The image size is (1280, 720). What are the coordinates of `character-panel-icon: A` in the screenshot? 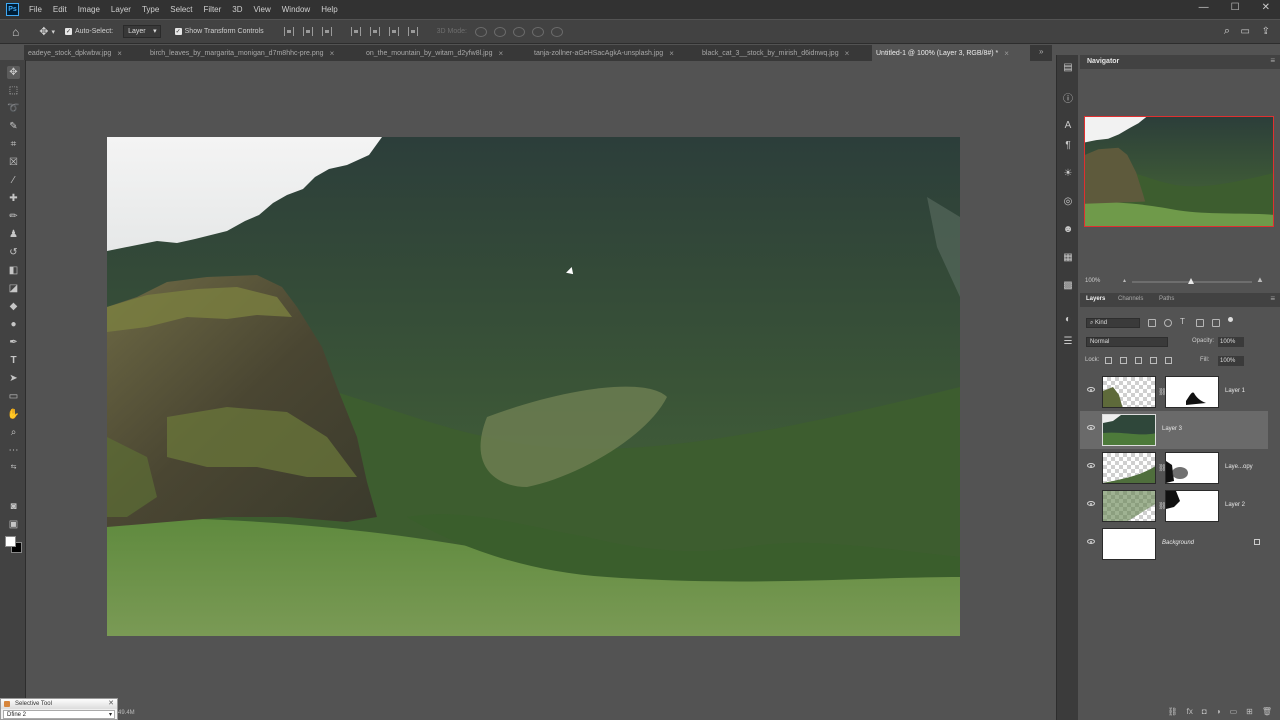 It's located at (1068, 125).